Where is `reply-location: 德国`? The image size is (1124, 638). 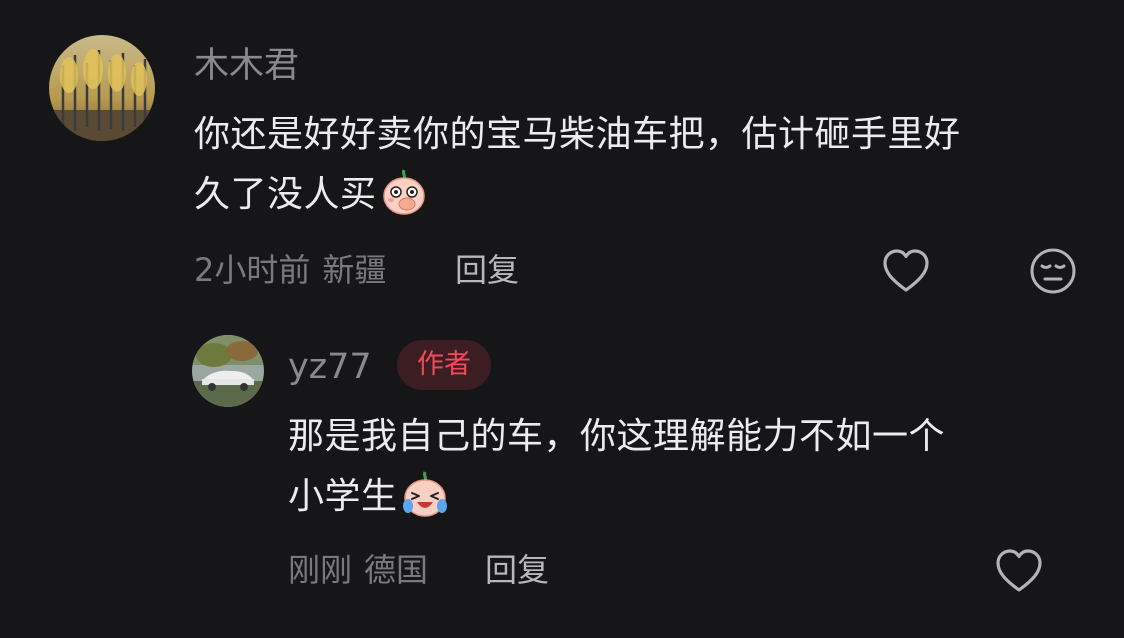
reply-location: 德国 is located at coordinates (396, 570).